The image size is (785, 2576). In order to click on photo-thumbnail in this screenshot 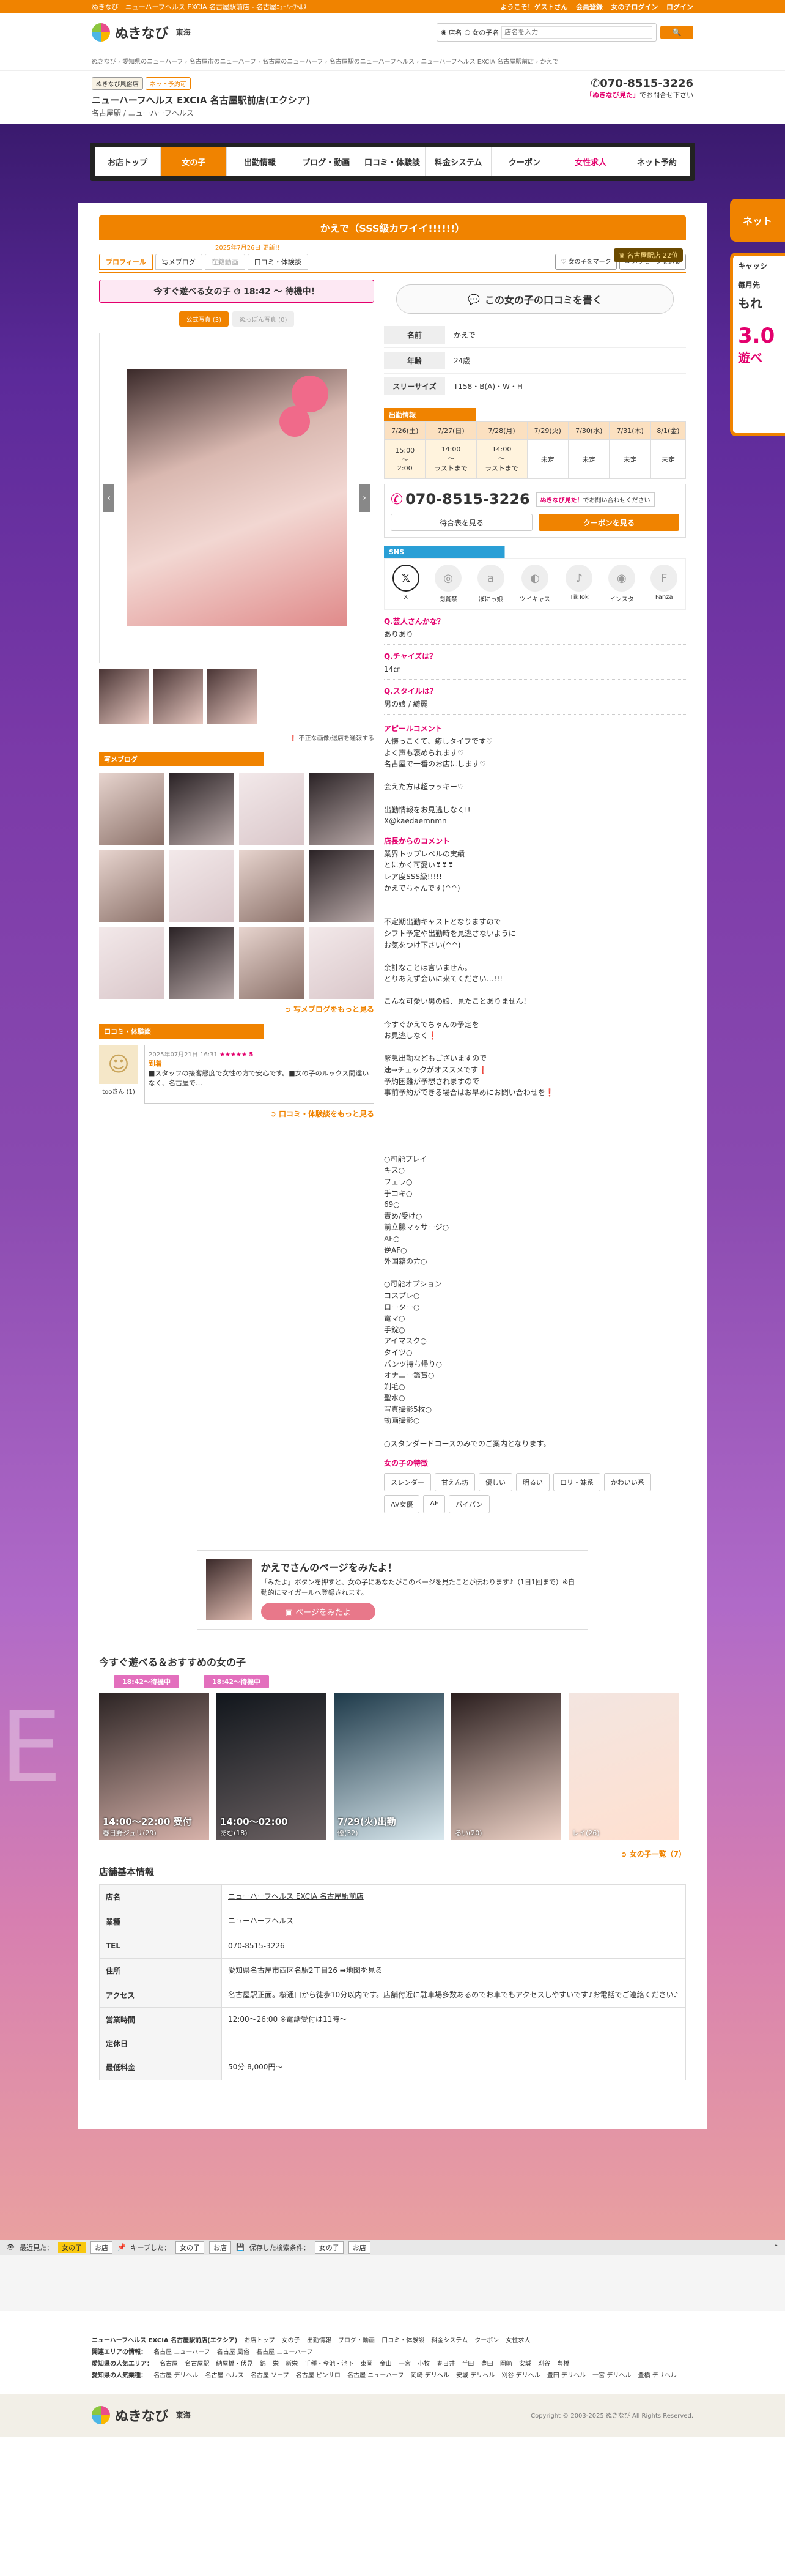, I will do `click(178, 696)`.